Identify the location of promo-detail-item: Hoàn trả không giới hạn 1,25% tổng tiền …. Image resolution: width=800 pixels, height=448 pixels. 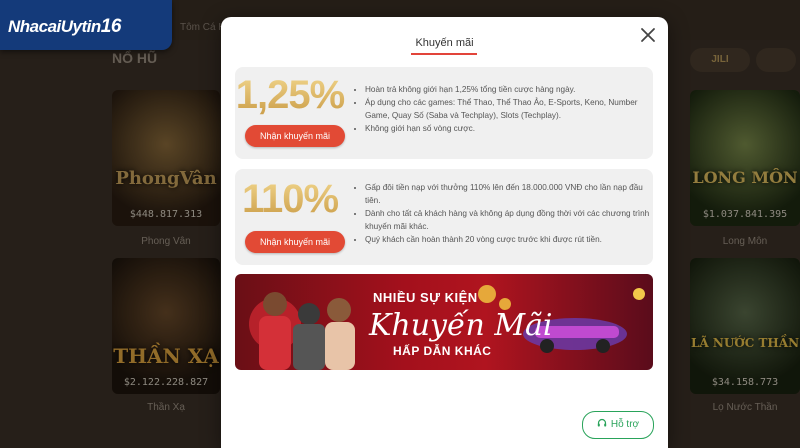
(509, 89).